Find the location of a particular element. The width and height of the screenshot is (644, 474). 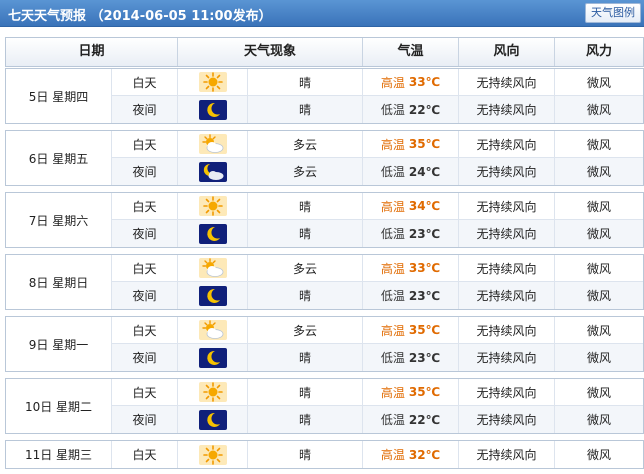

day-date: 9日 星期一 is located at coordinates (59, 344).